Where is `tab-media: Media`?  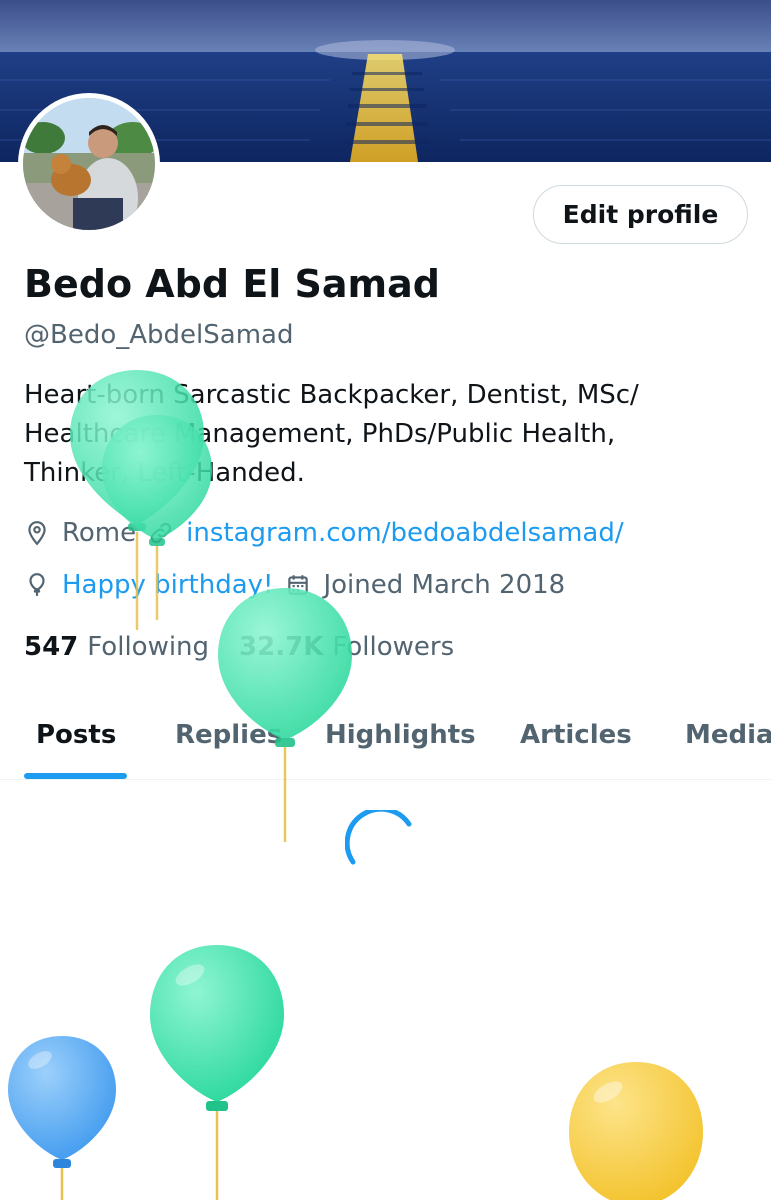
tab-media: Media is located at coordinates (728, 735).